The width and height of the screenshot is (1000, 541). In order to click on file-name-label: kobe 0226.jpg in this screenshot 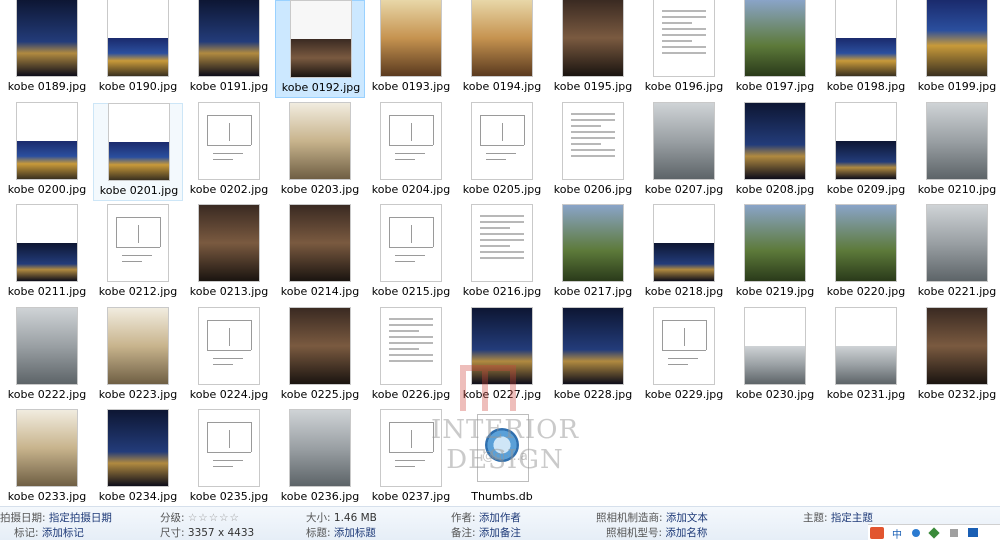, I will do `click(411, 394)`.